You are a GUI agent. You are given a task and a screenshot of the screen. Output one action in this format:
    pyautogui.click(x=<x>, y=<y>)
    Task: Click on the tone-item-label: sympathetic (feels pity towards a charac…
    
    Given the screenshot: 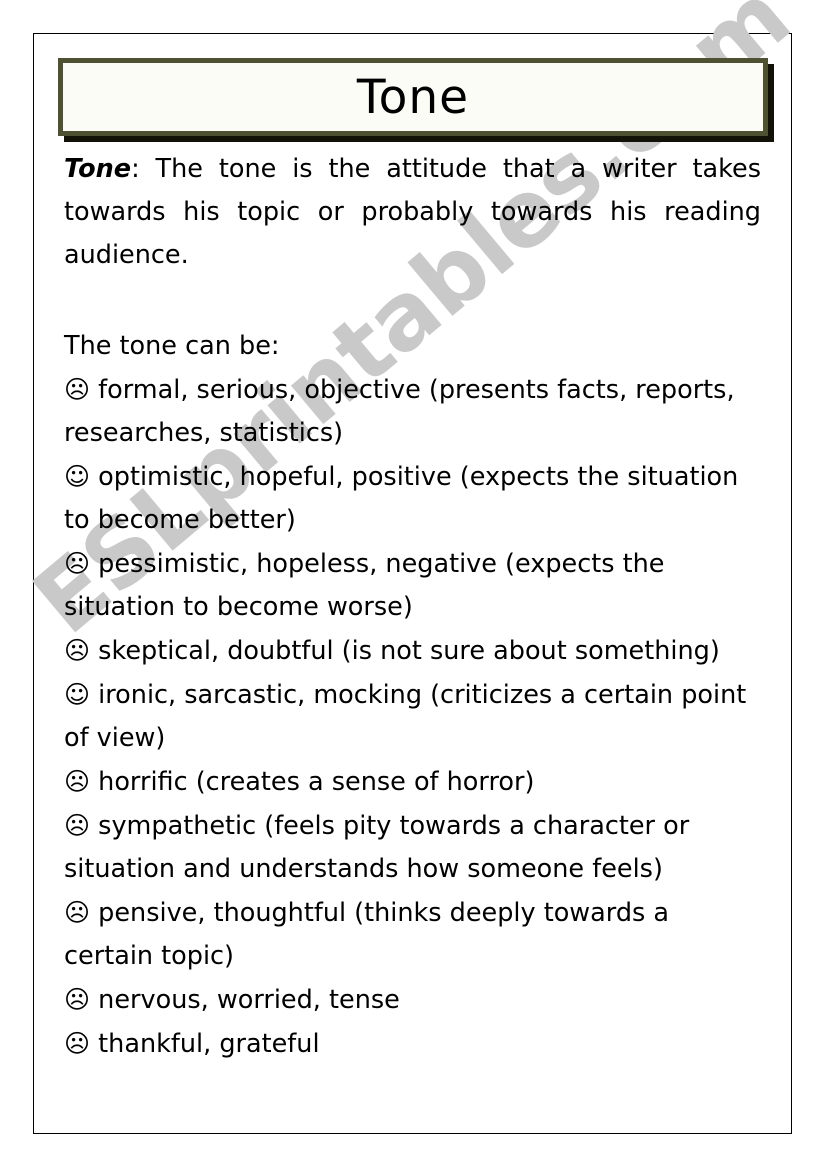 What is the action you would take?
    pyautogui.click(x=377, y=847)
    